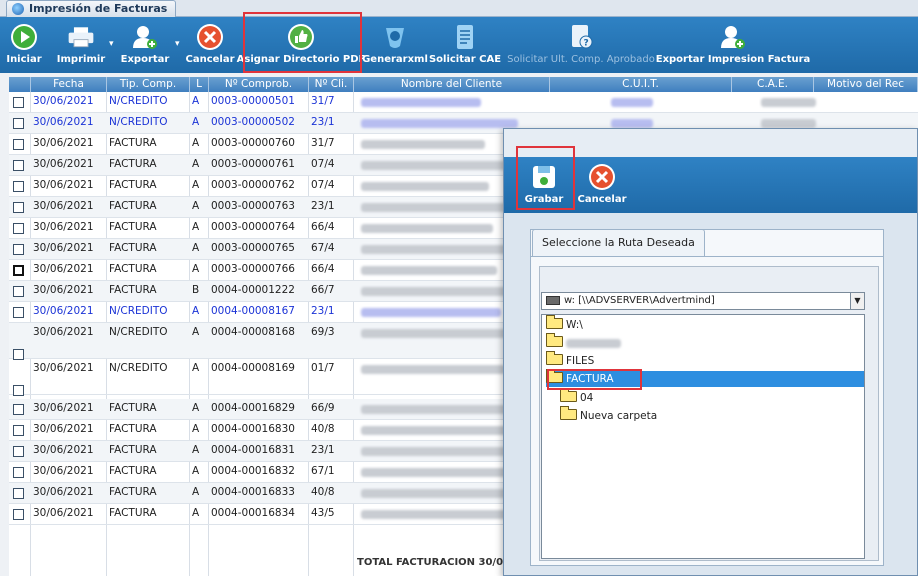  Describe the element at coordinates (253, 164) in the screenshot. I see `cell-comprob: 0003-00000761` at that location.